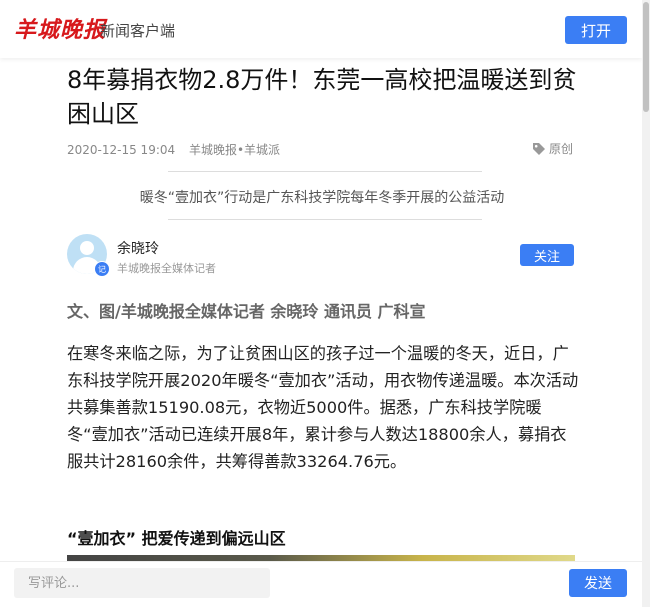 The width and height of the screenshot is (650, 608). I want to click on article-subheading: “壹加衣” 把爱传递到偏远山区, so click(176, 538).